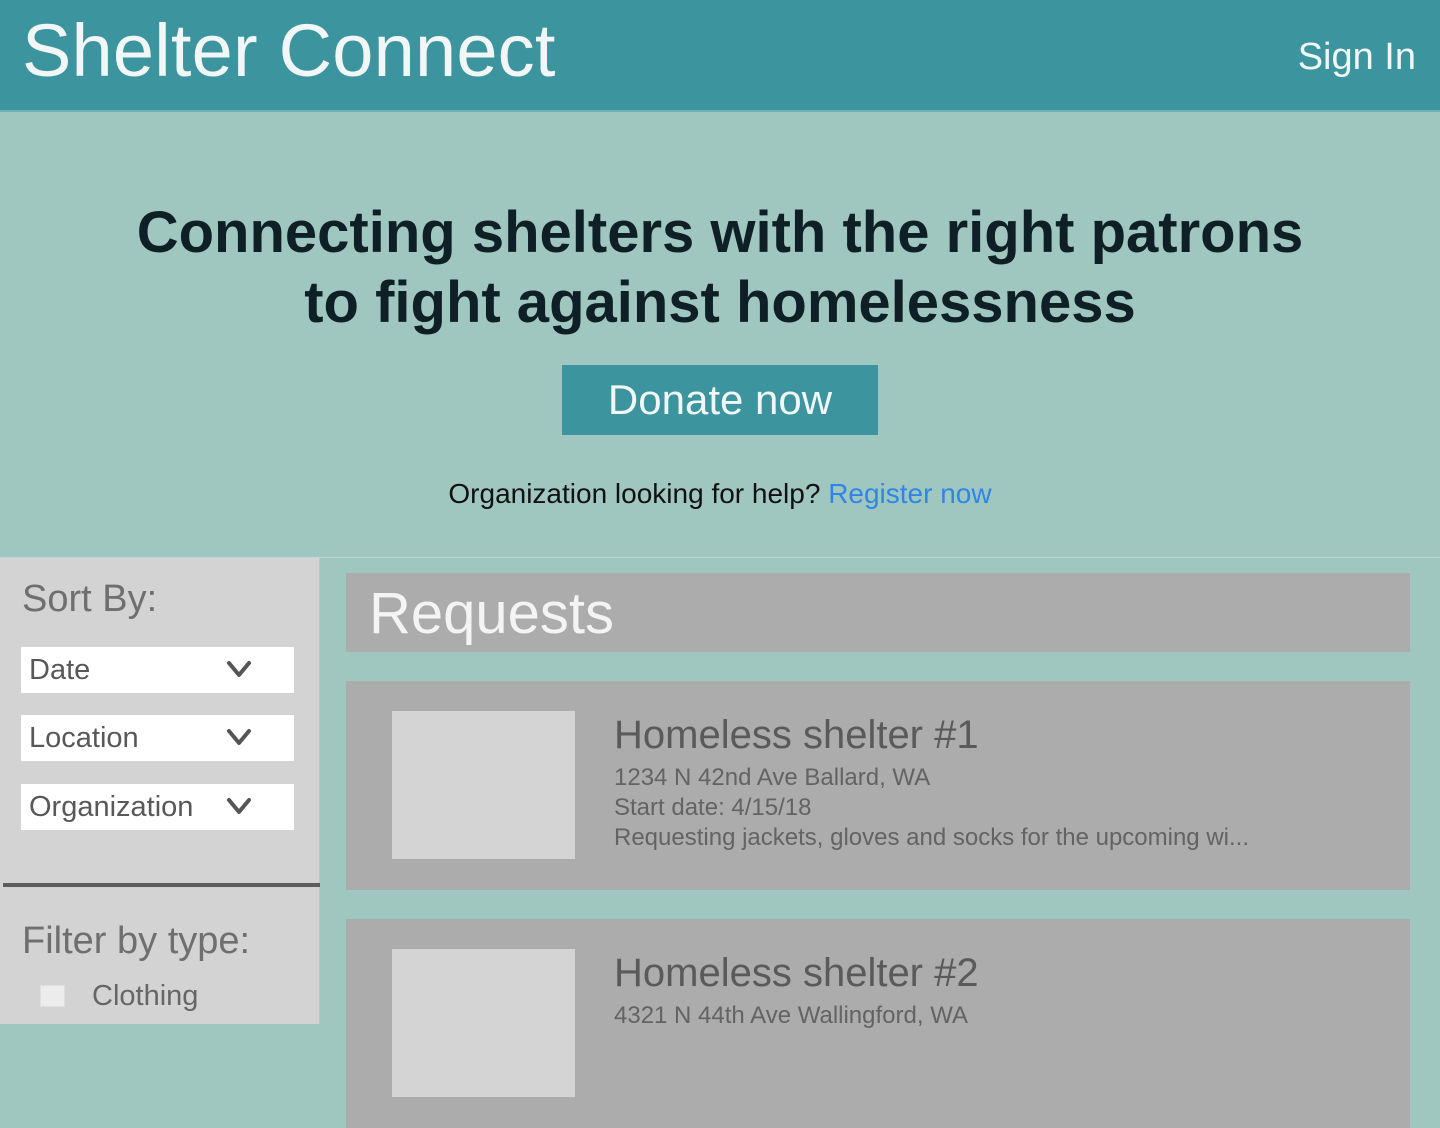 The image size is (1440, 1128). I want to click on request-address: 4321 N 44th Ave Wallingford, WA, so click(791, 1015).